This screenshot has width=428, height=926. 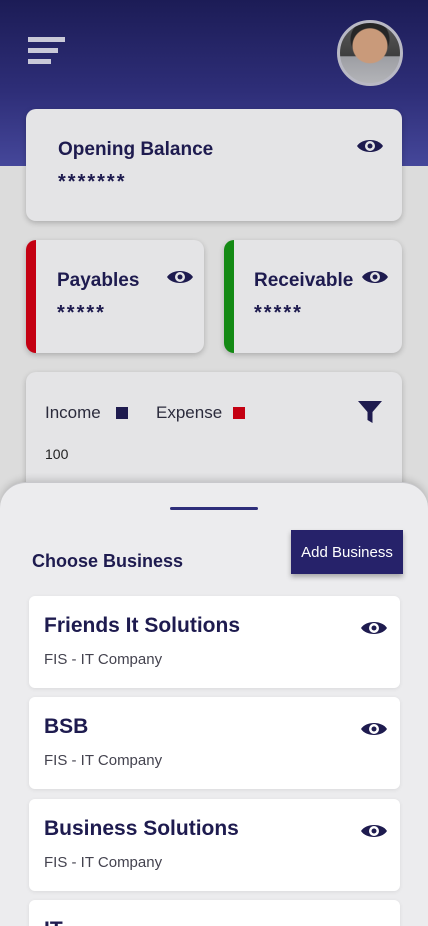 I want to click on business-item: Friends It Solutions FIS - IT Company, so click(x=214, y=642).